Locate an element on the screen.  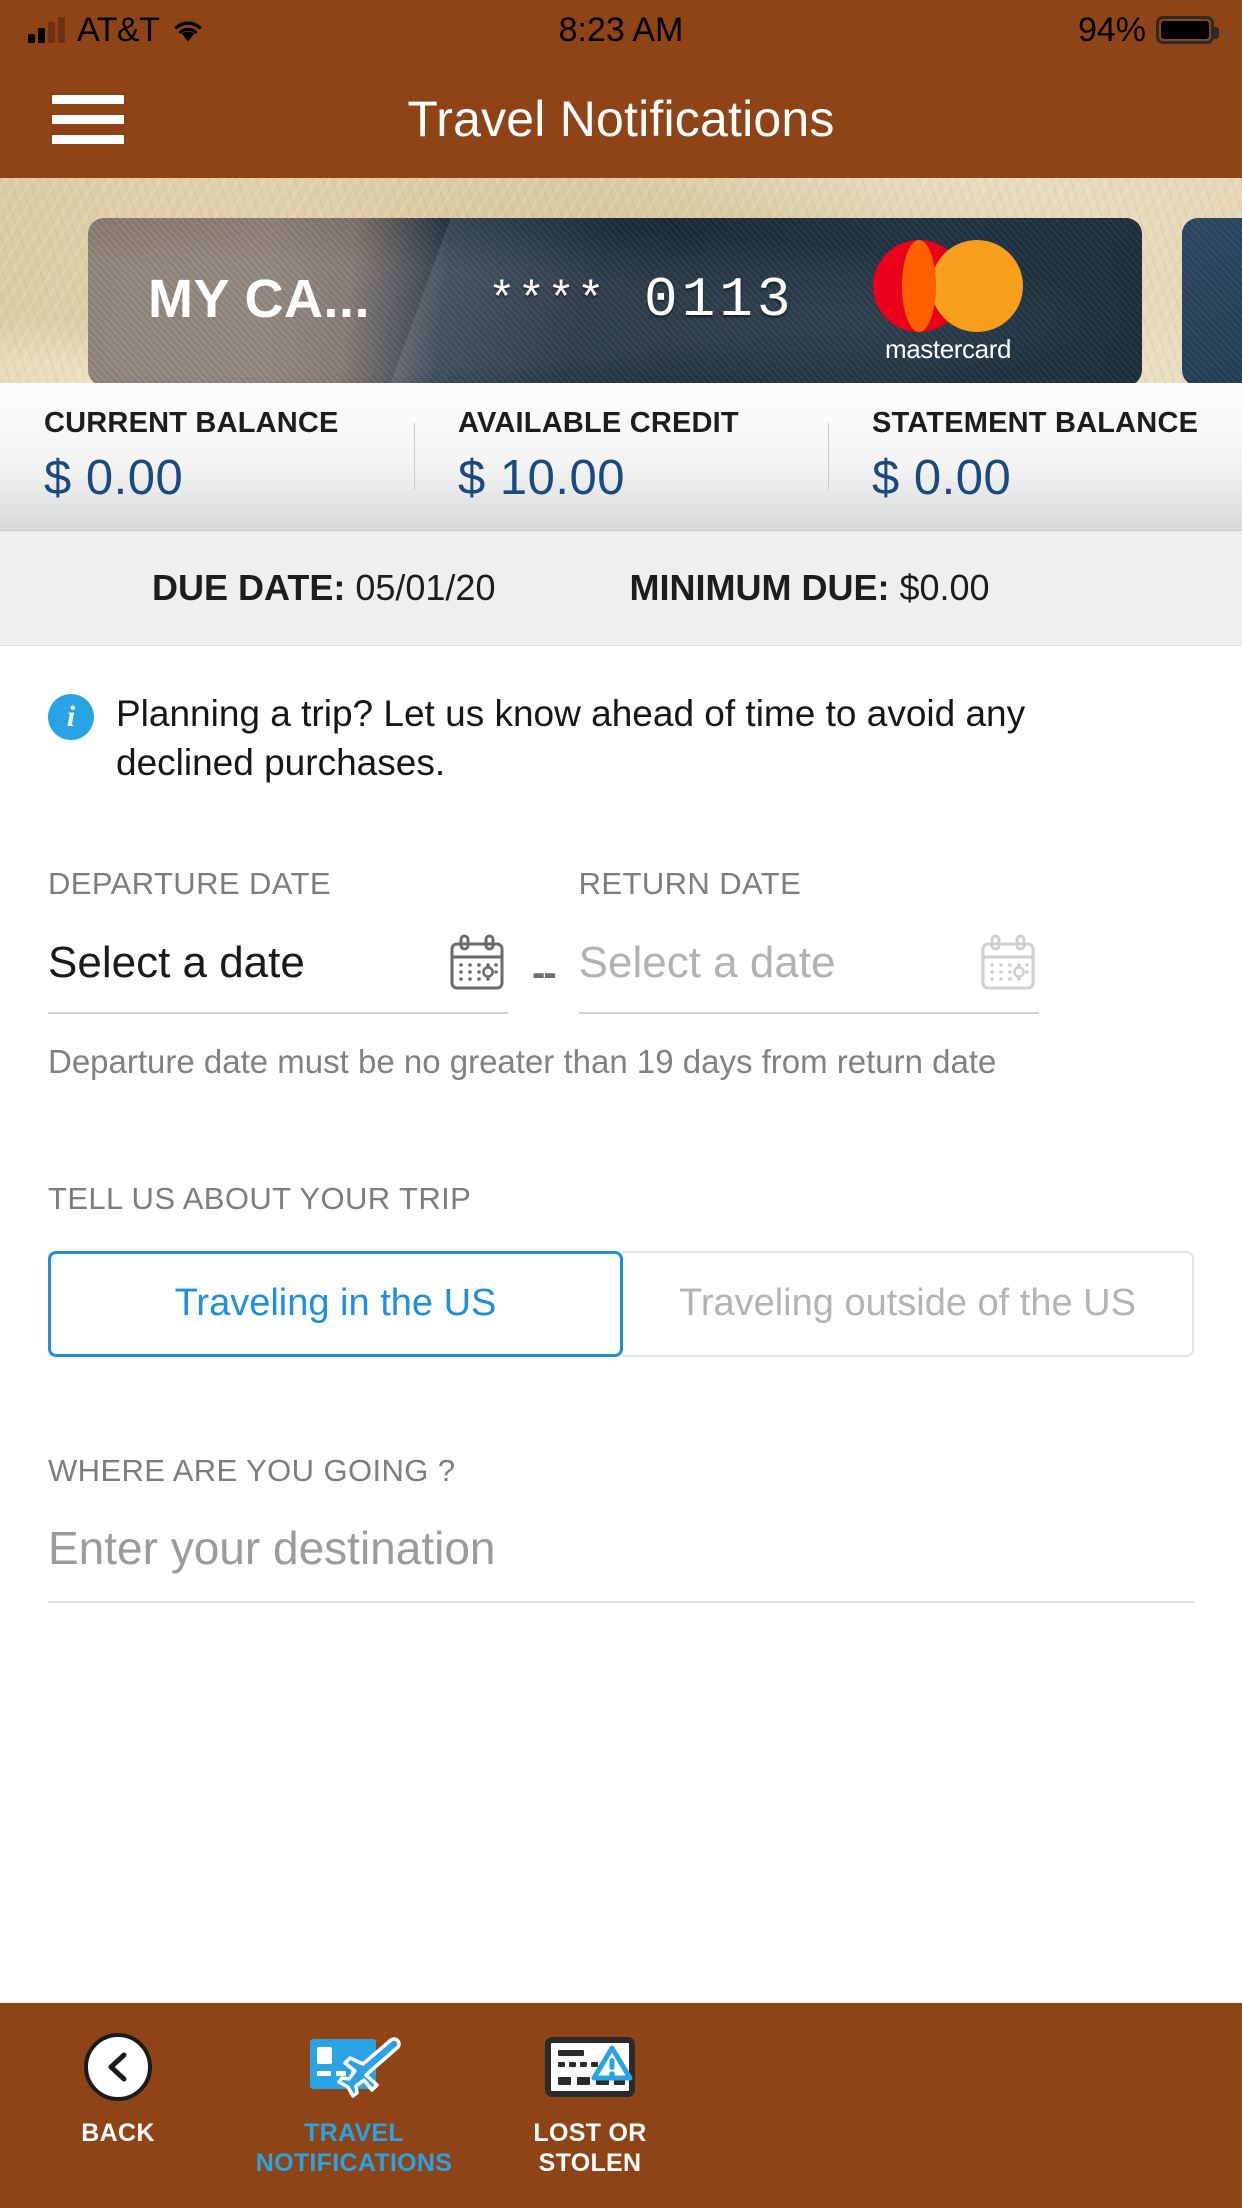
page-title: Travel Notifications is located at coordinates (621, 119).